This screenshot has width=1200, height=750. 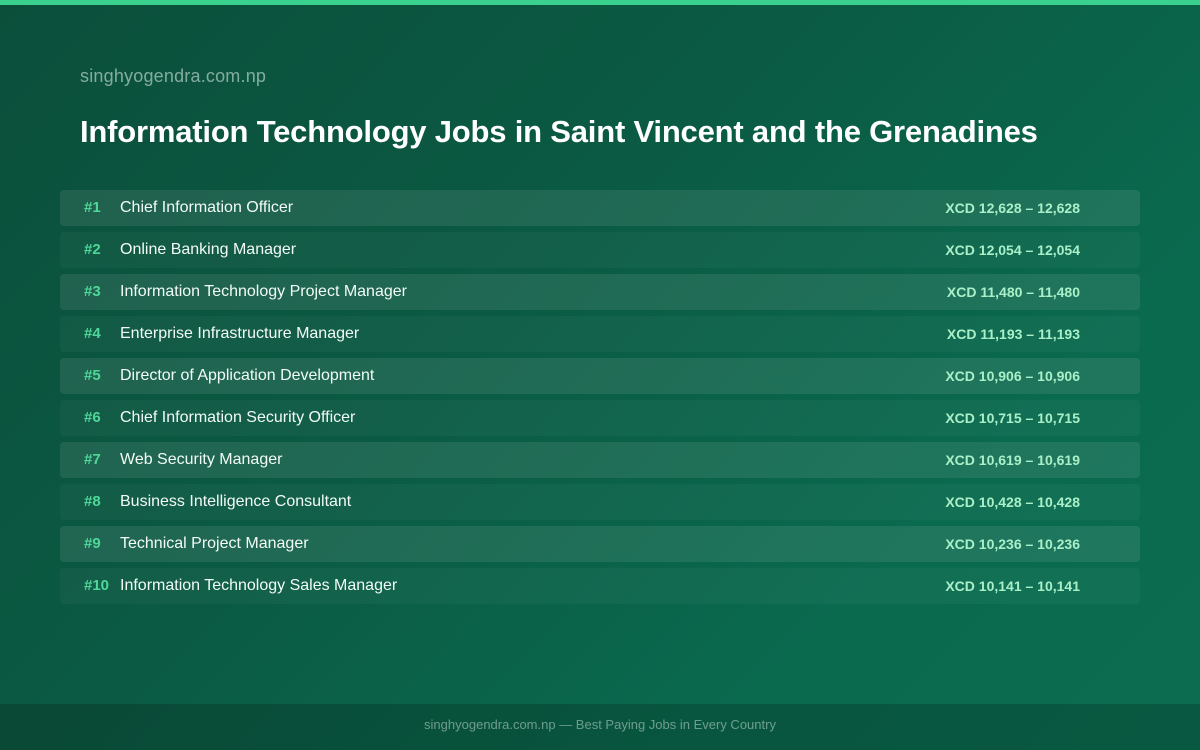 What do you see at coordinates (92, 417) in the screenshot?
I see `job-rank: #6` at bounding box center [92, 417].